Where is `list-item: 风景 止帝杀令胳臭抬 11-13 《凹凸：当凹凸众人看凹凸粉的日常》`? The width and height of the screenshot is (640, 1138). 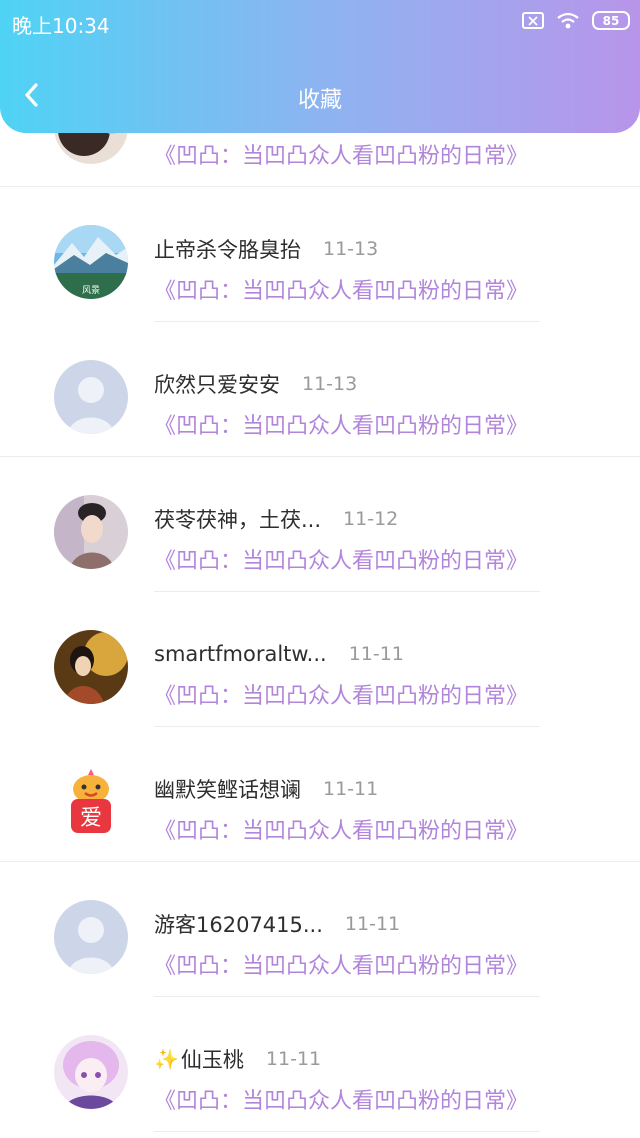 list-item: 风景 止帝杀令胳臭抬 11-13 《凹凸：当凹凸众人看凹凸粉的日常》 is located at coordinates (320, 254).